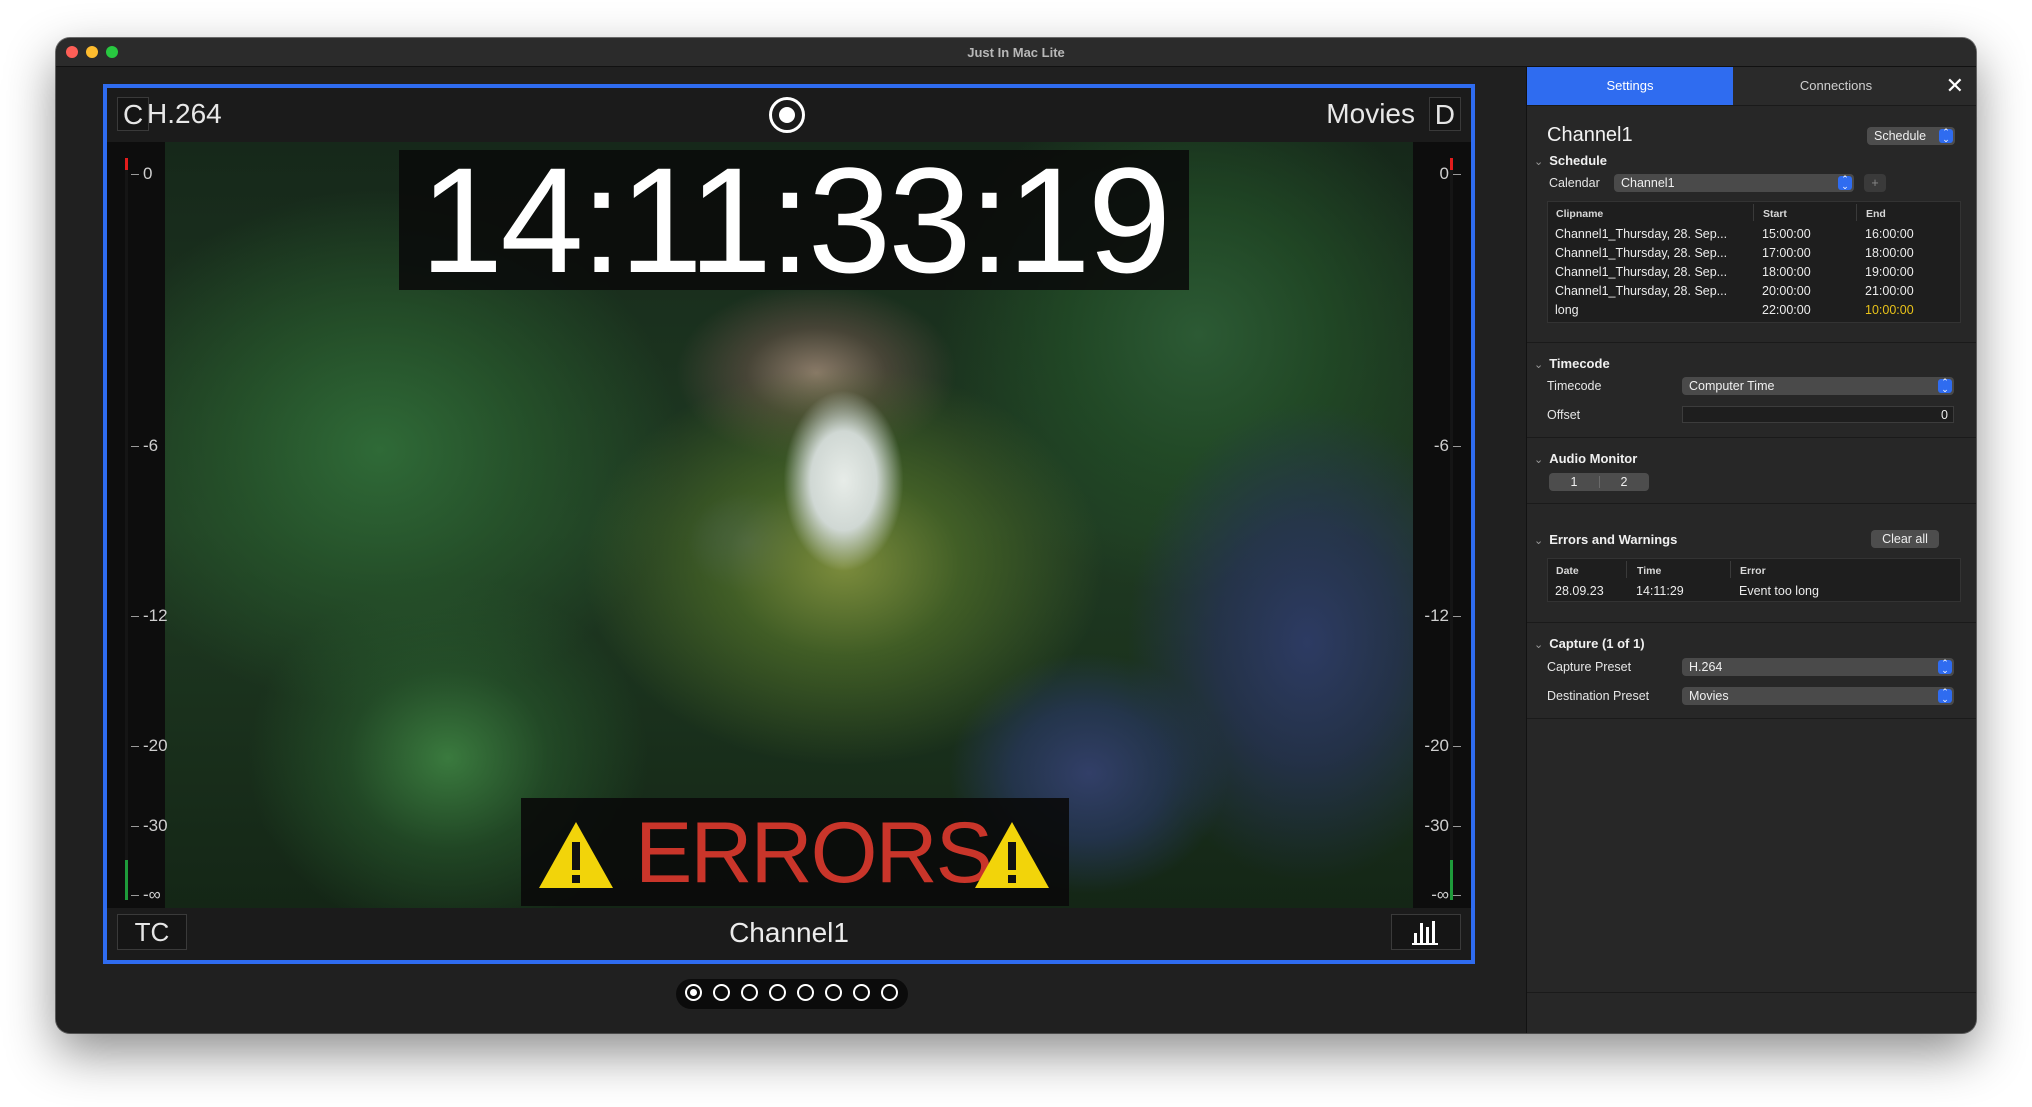 Image resolution: width=2032 pixels, height=1107 pixels. I want to click on schedule-menu-label: Schedule, so click(1900, 136).